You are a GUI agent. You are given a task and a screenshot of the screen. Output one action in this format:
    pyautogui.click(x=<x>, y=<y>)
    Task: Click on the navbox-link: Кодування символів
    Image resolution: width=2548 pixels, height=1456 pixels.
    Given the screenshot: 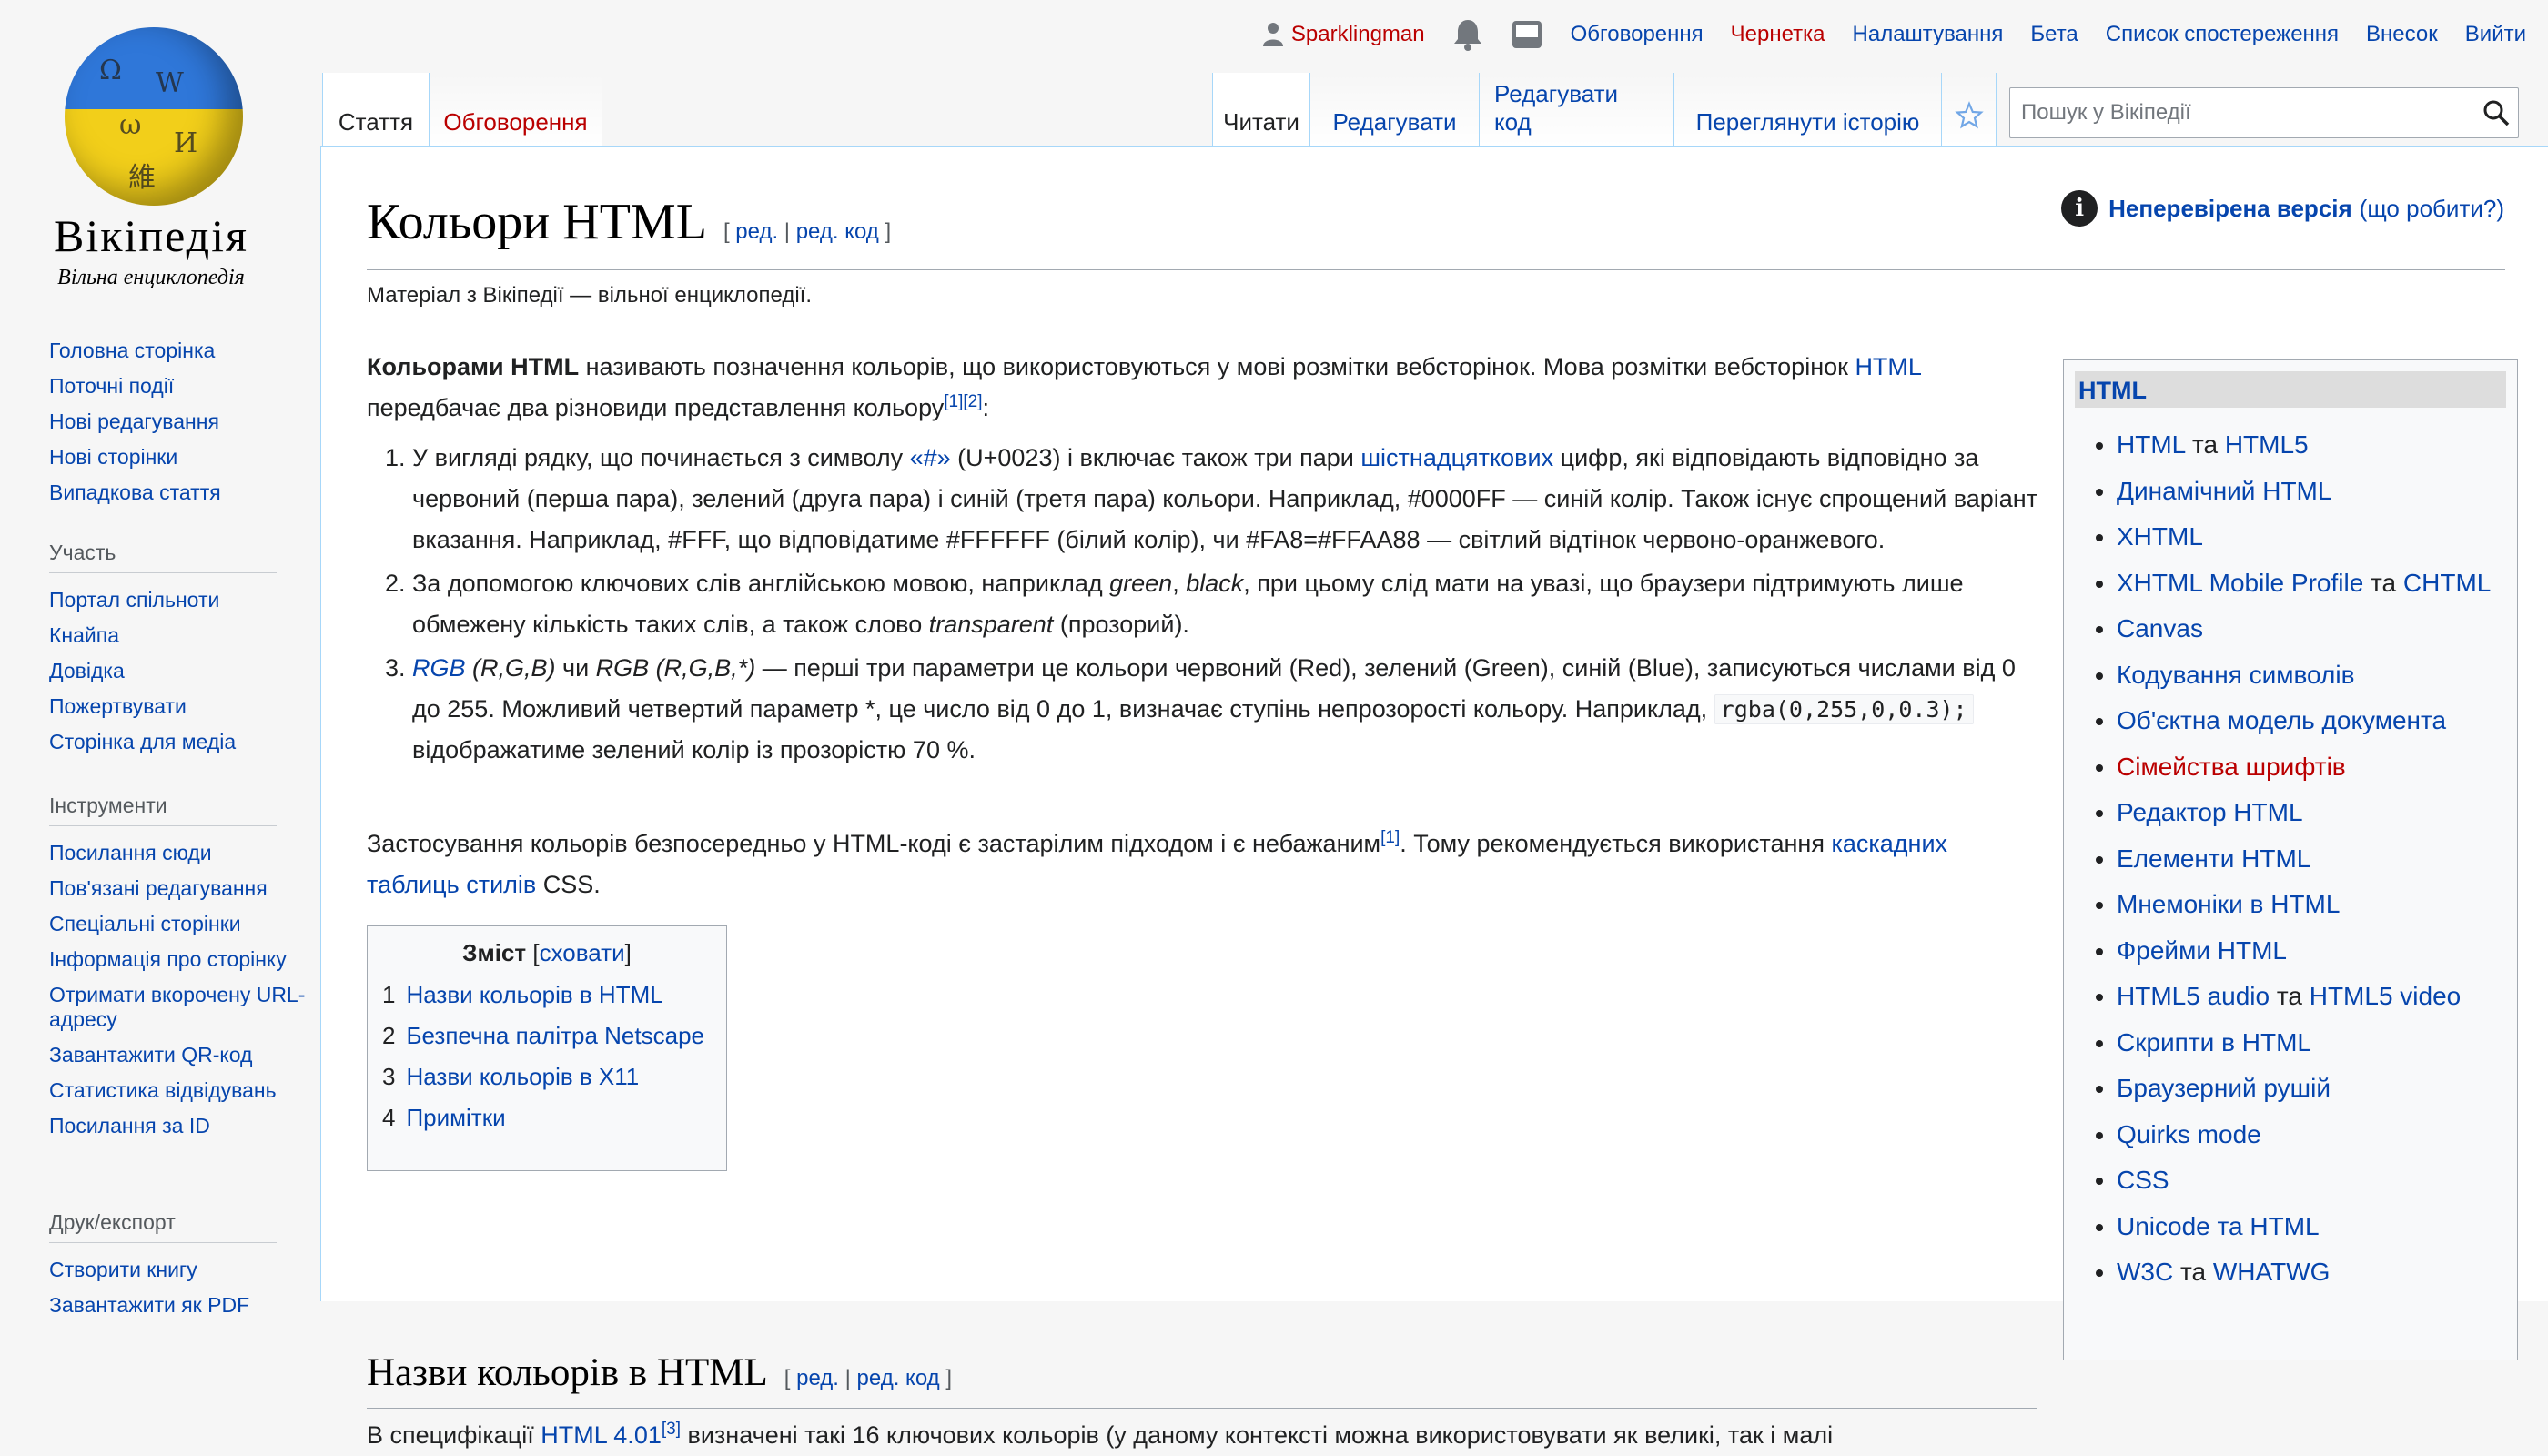 What is the action you would take?
    pyautogui.click(x=2235, y=675)
    